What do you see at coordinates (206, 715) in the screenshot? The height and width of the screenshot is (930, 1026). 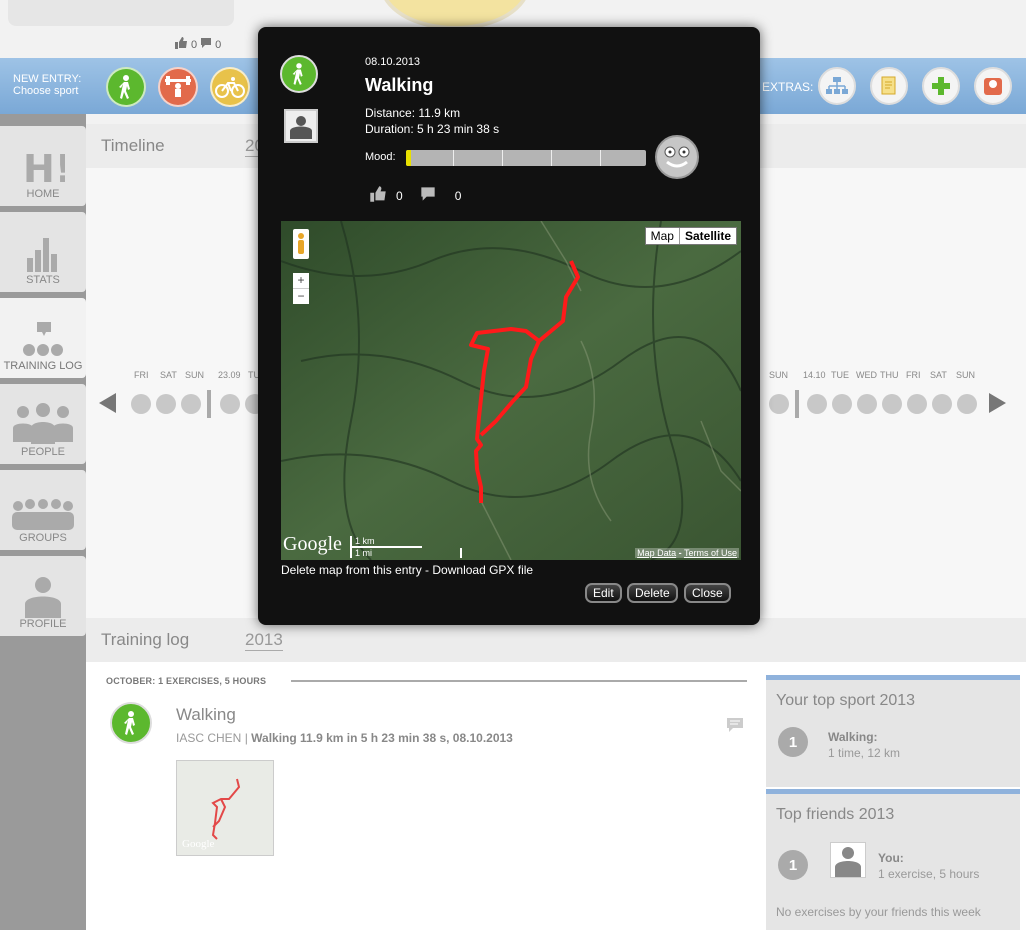 I see `entry-title: Walking` at bounding box center [206, 715].